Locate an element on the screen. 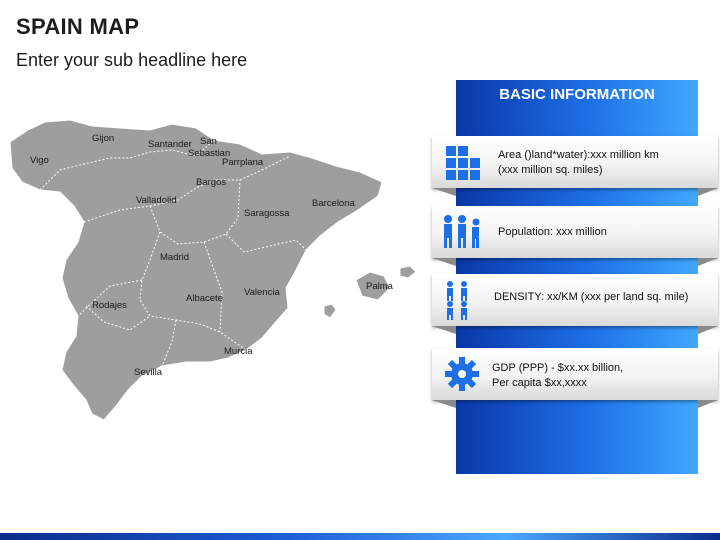 This screenshot has height=540, width=720. city-label-vigo: Vigo is located at coordinates (39, 160).